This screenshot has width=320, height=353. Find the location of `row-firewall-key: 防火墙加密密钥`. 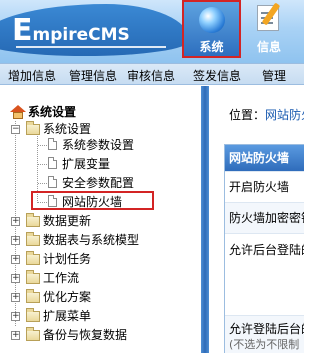

row-firewall-key: 防火墙加密密钥 is located at coordinates (264, 217).